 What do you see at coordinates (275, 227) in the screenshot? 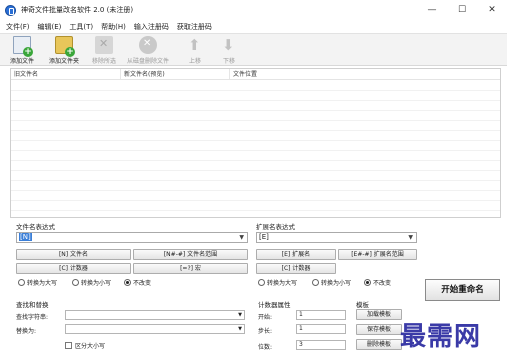
I see `ext-expr-label: 扩展名表达式` at bounding box center [275, 227].